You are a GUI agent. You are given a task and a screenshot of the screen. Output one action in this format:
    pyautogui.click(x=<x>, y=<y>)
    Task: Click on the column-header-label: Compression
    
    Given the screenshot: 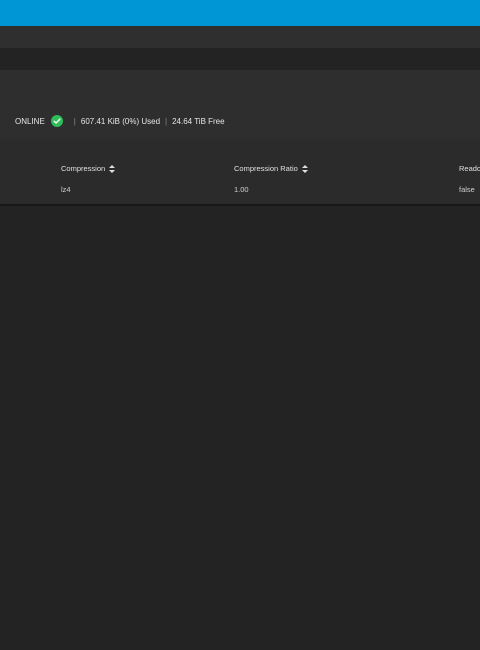 What is the action you would take?
    pyautogui.click(x=83, y=168)
    